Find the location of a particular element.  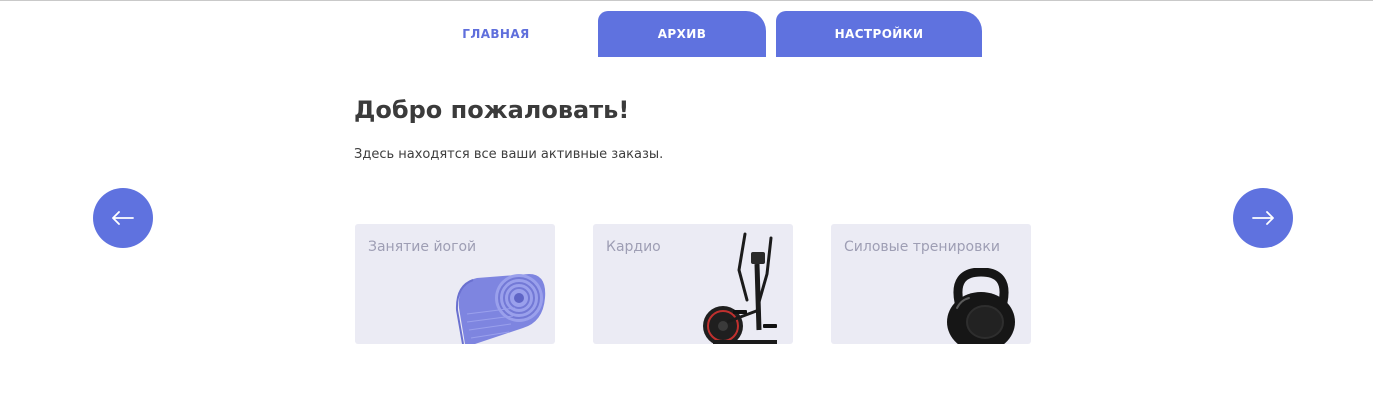

card-label: Силовые тренировки is located at coordinates (922, 247).